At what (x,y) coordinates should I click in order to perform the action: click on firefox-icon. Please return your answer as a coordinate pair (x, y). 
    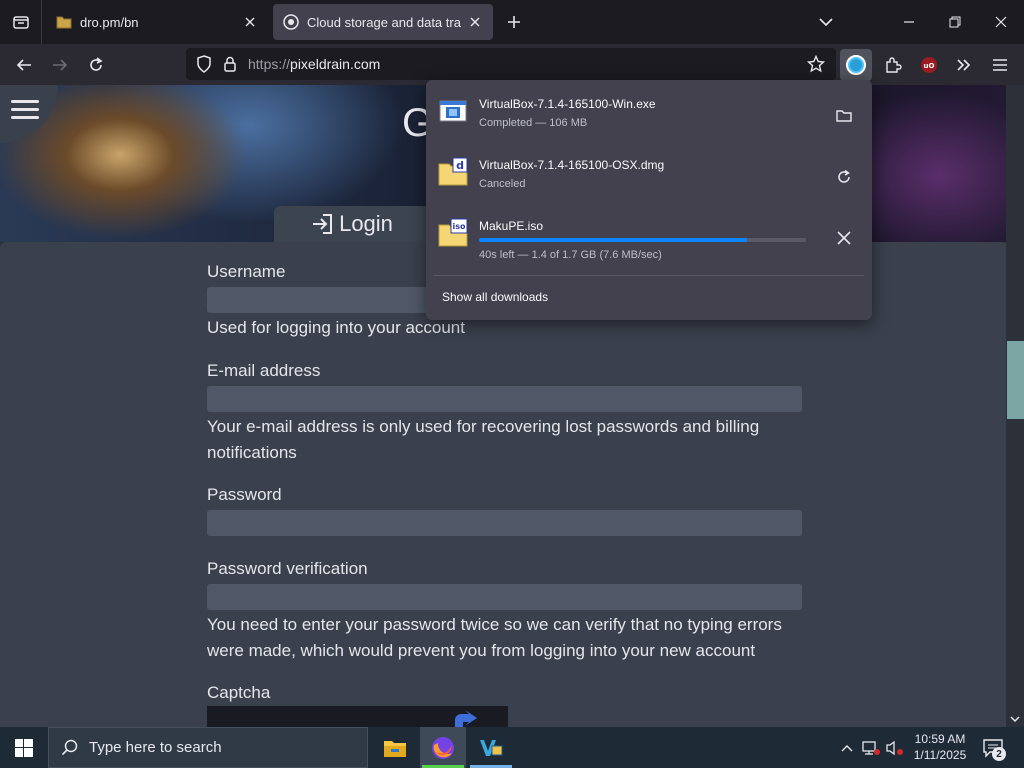
    Looking at the image, I should click on (443, 747).